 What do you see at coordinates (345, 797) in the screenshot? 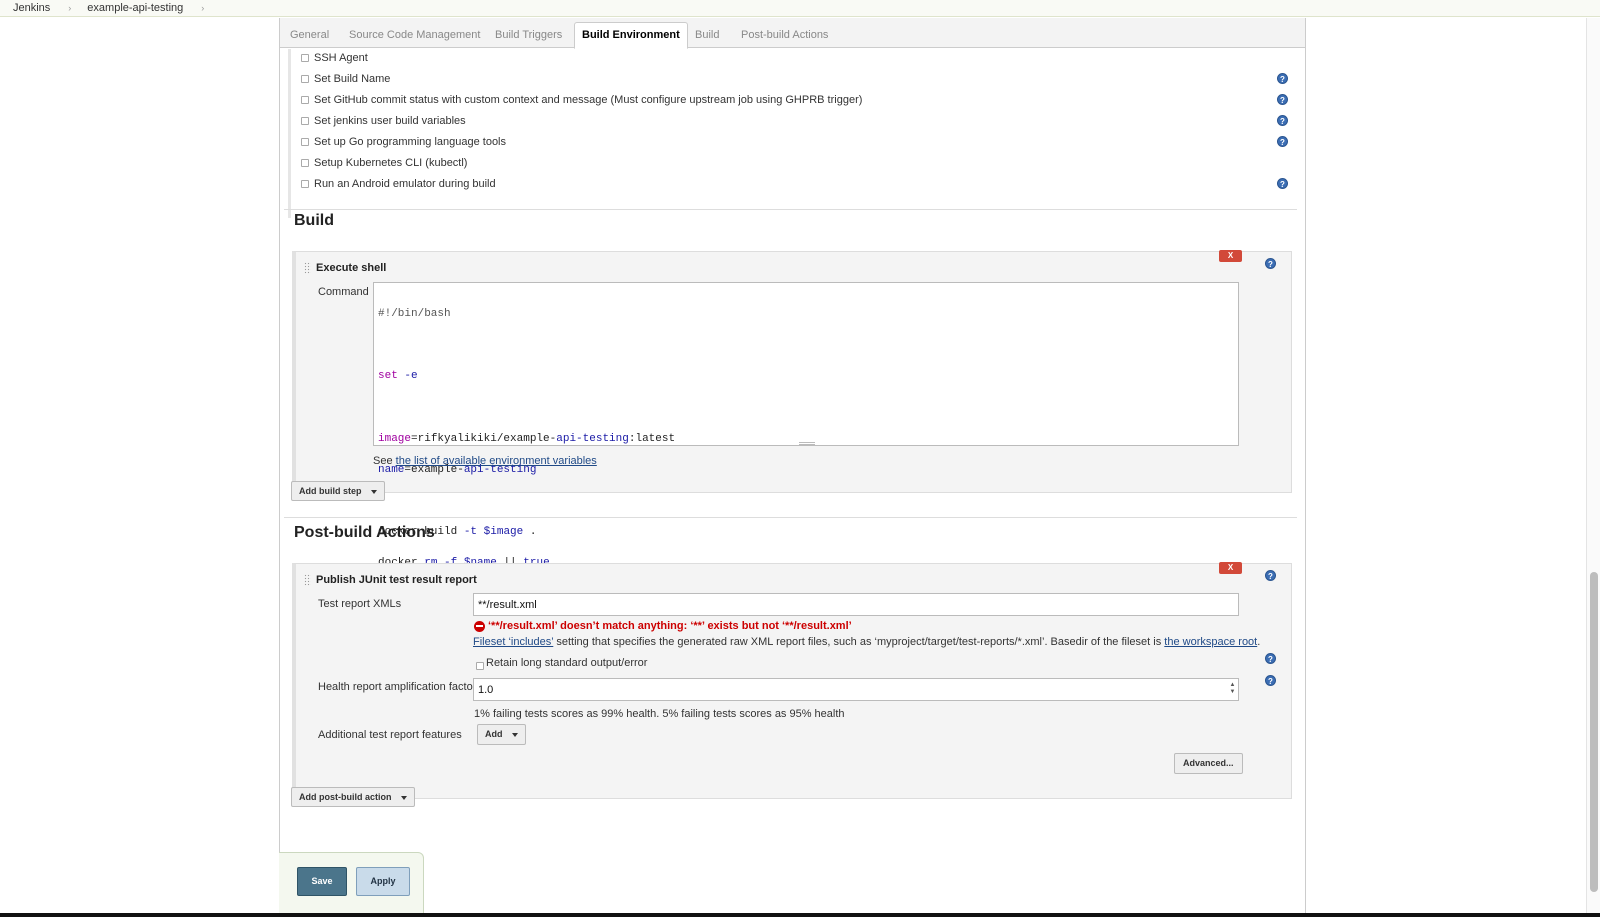
I see `button-label: Add post-build action` at bounding box center [345, 797].